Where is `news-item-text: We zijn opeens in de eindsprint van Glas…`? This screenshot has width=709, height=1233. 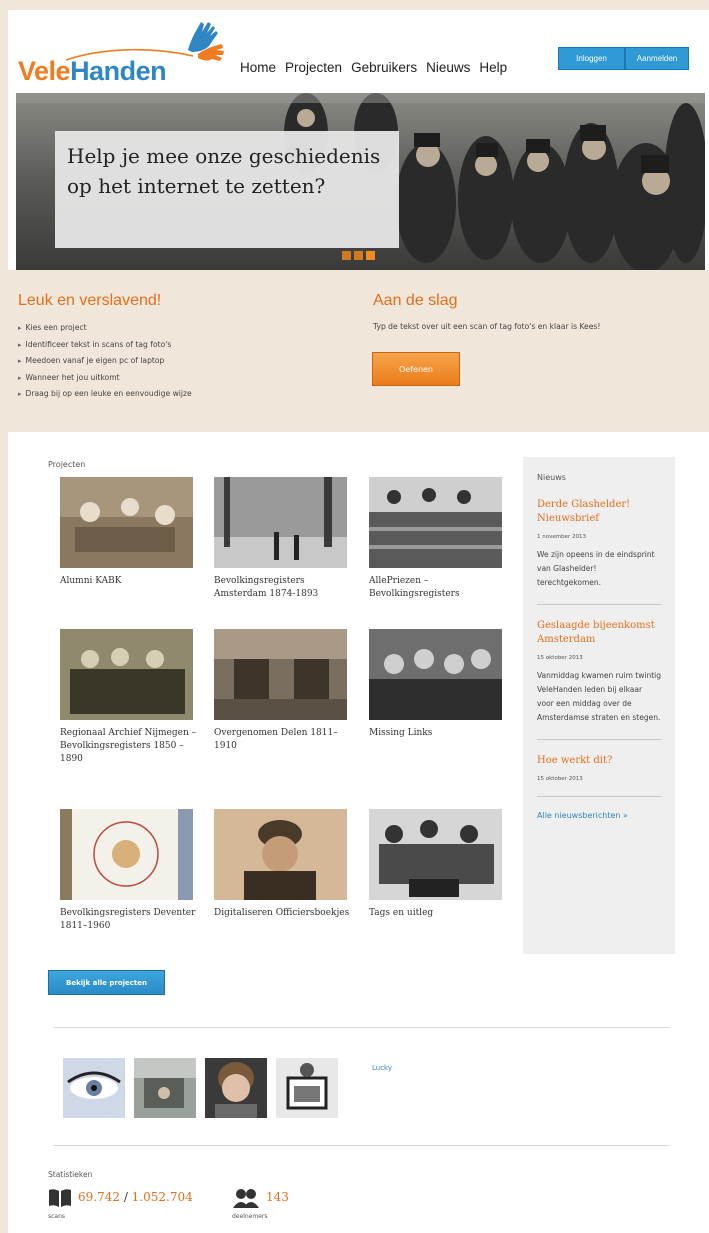 news-item-text: We zijn opeens in de eindsprint van Glas… is located at coordinates (596, 568).